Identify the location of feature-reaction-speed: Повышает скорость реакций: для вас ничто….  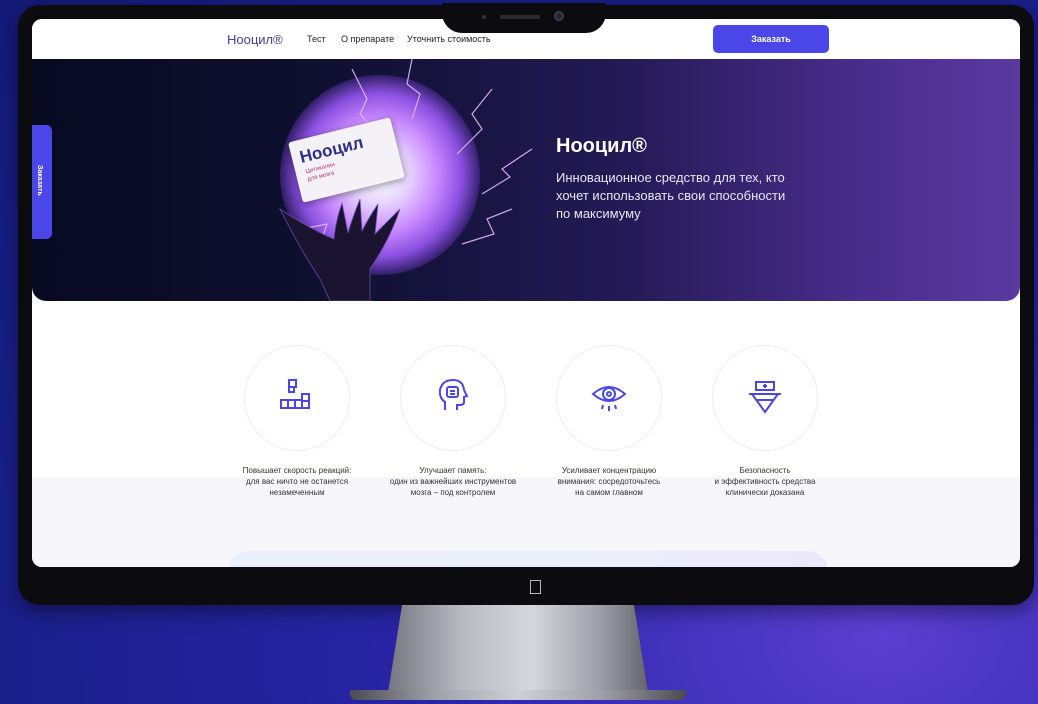
(297, 421).